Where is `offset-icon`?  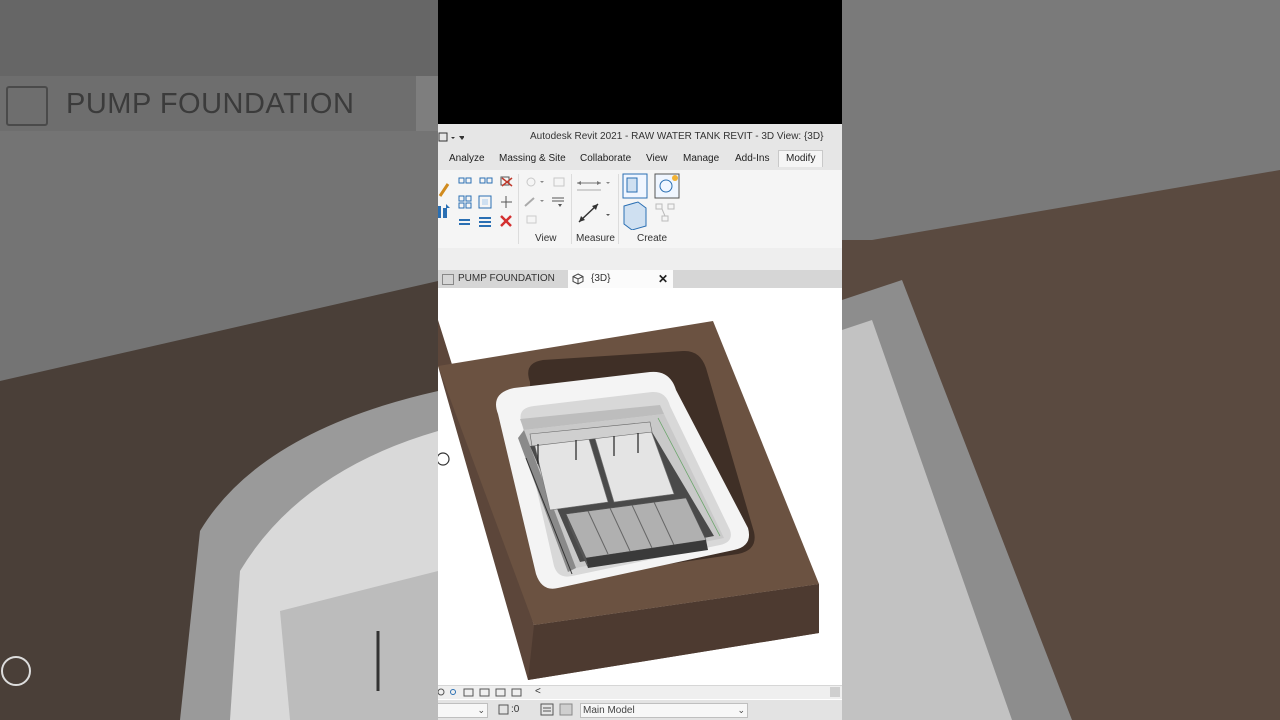
offset-icon is located at coordinates (486, 180).